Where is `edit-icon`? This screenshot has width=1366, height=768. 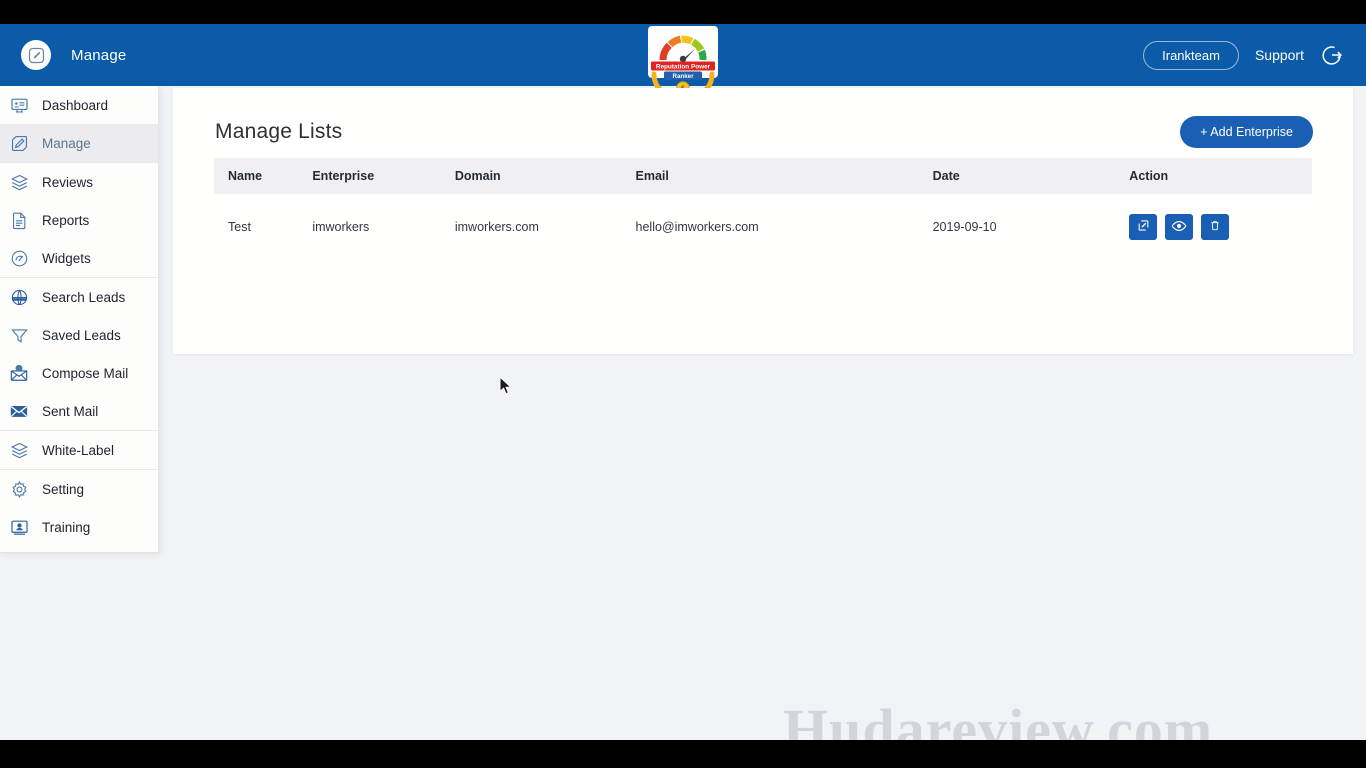
edit-icon is located at coordinates (1143, 227).